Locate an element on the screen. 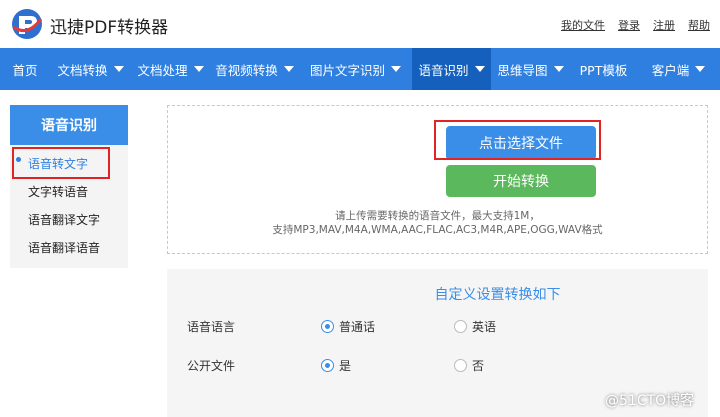  settings-title: 自定义设置转换如下 is located at coordinates (497, 295).